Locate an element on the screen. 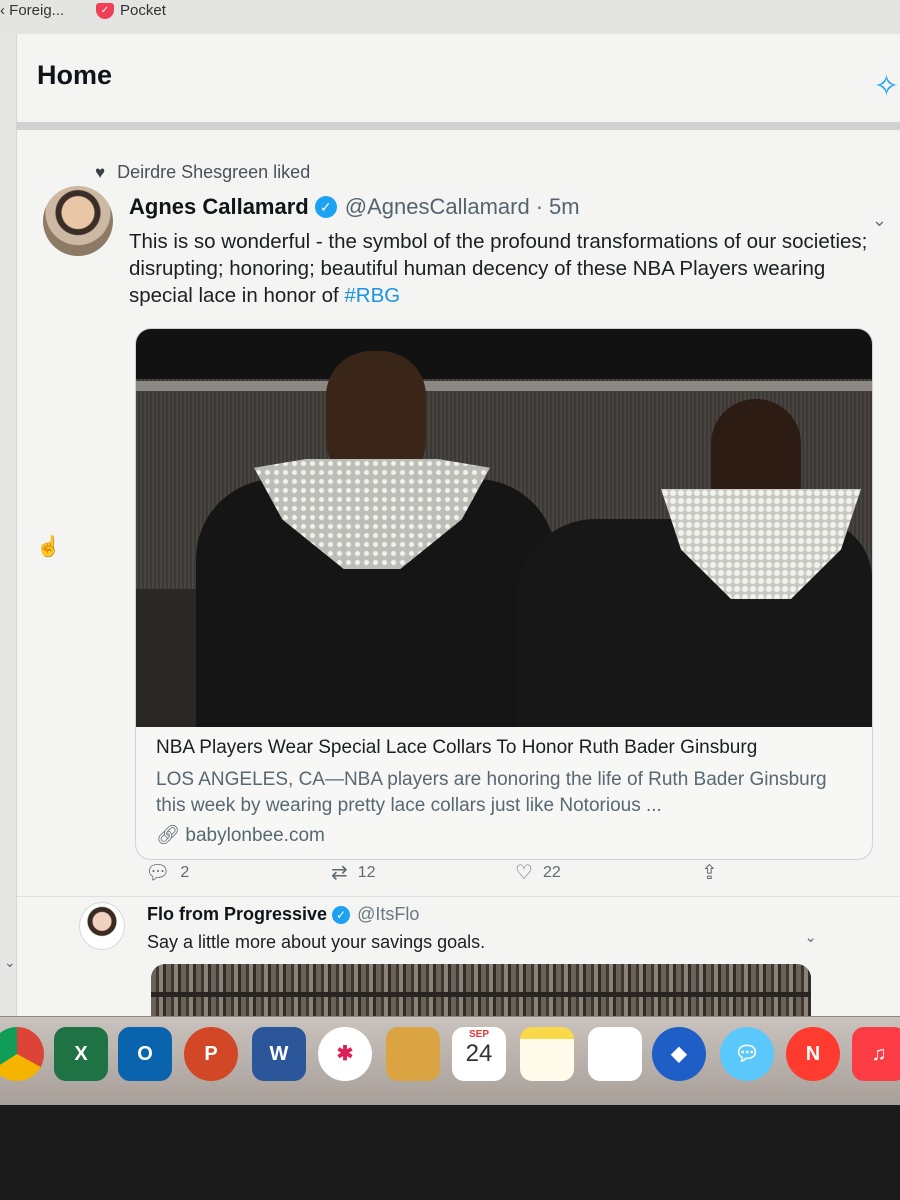 Image resolution: width=900 pixels, height=1200 pixels. messages-icon: 💬︎ is located at coordinates (747, 1054).